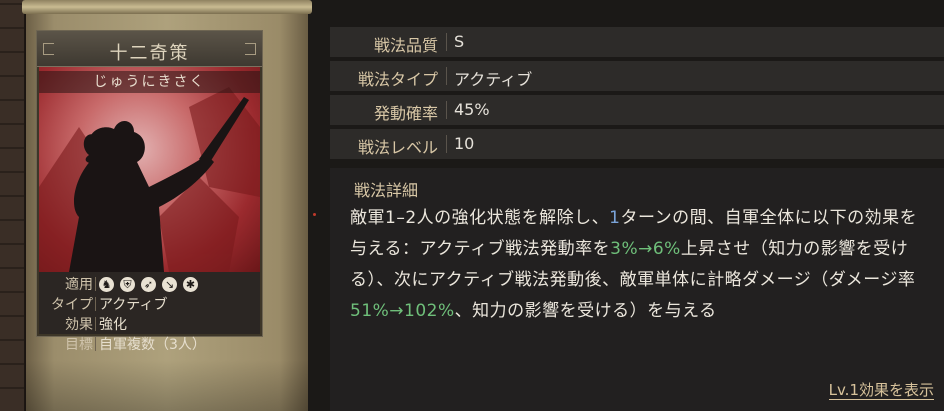 The height and width of the screenshot is (411, 944). I want to click on siege-icon: ✱, so click(190, 284).